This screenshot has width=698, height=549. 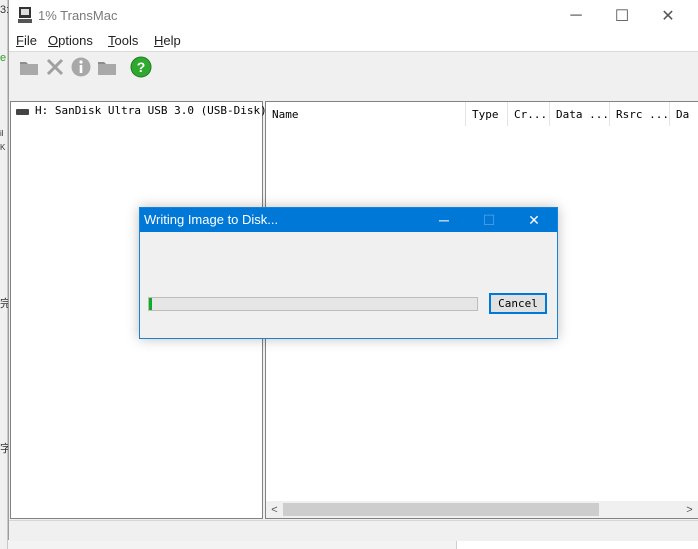 I want to click on dialog-title-bar: Writing Image to Disk... ─ ☐ ✕, so click(x=348, y=220).